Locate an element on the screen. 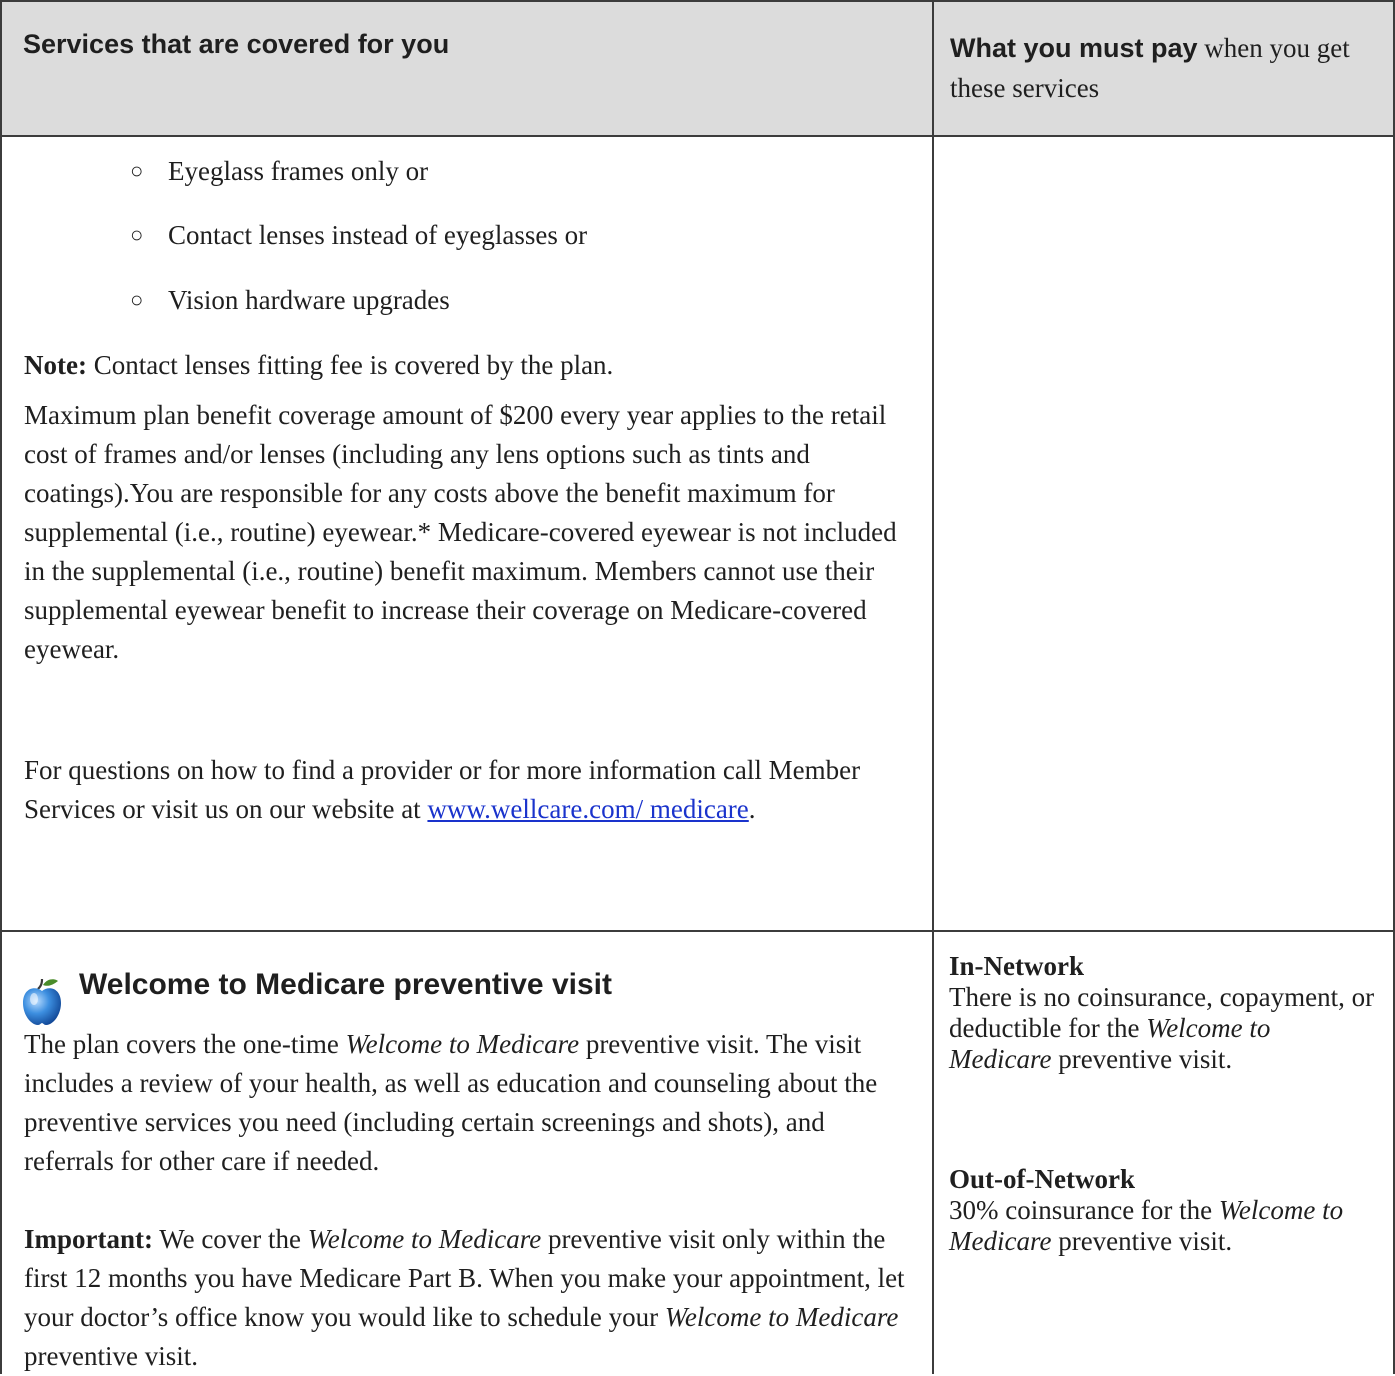 The width and height of the screenshot is (1395, 1376). table-border-left is located at coordinates (1, 687).